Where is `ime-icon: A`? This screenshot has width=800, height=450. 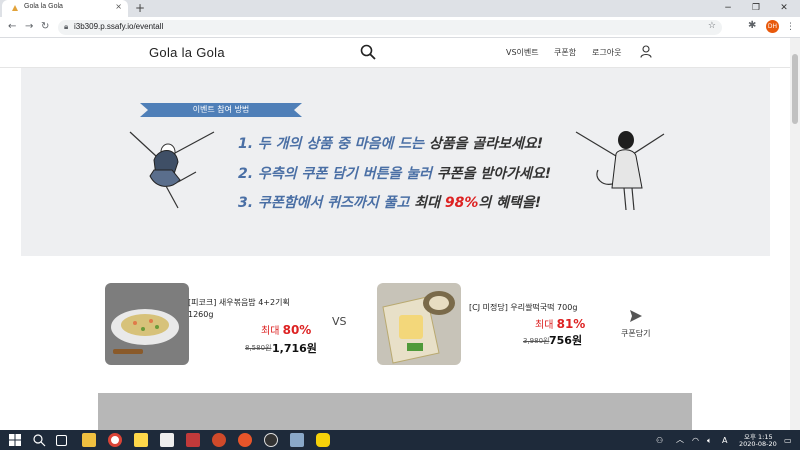 ime-icon: A is located at coordinates (724, 441).